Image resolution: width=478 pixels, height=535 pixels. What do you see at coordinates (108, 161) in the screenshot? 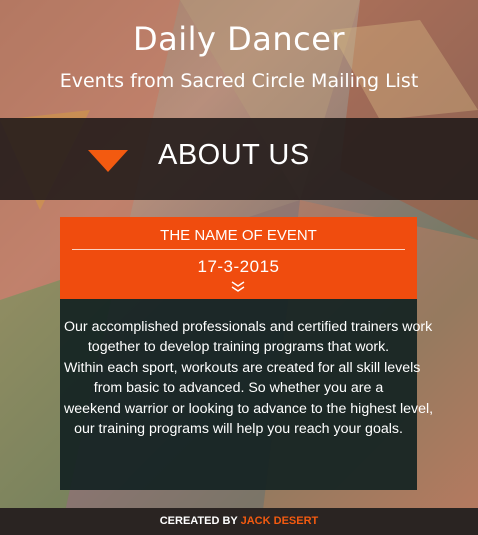
I see `triangle-down-icon` at bounding box center [108, 161].